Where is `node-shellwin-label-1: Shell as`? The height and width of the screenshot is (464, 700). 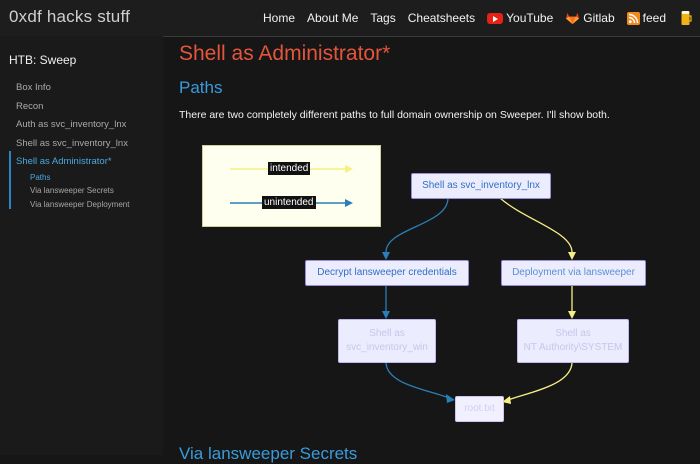 node-shellwin-label-1: Shell as is located at coordinates (387, 333).